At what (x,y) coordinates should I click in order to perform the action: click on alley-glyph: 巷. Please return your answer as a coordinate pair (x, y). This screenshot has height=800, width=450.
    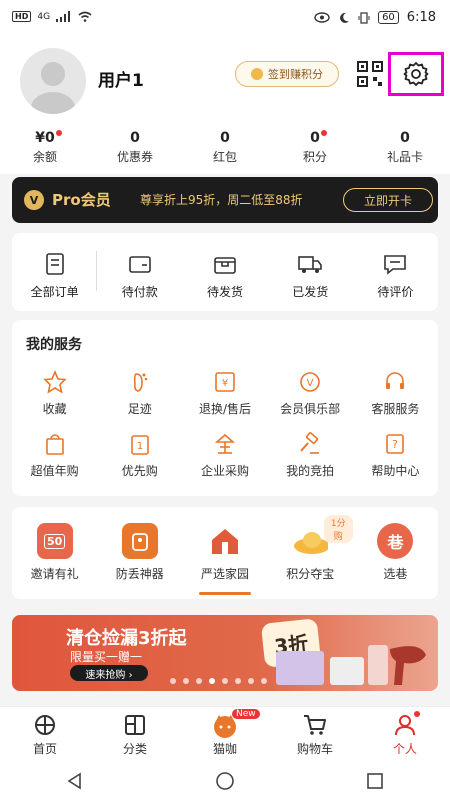
    Looking at the image, I should click on (395, 542).